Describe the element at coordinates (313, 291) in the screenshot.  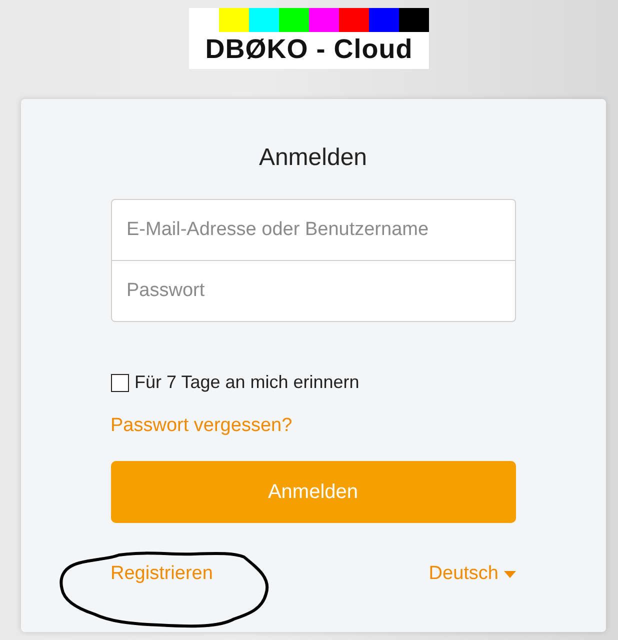
I see `password-input: Passwort` at that location.